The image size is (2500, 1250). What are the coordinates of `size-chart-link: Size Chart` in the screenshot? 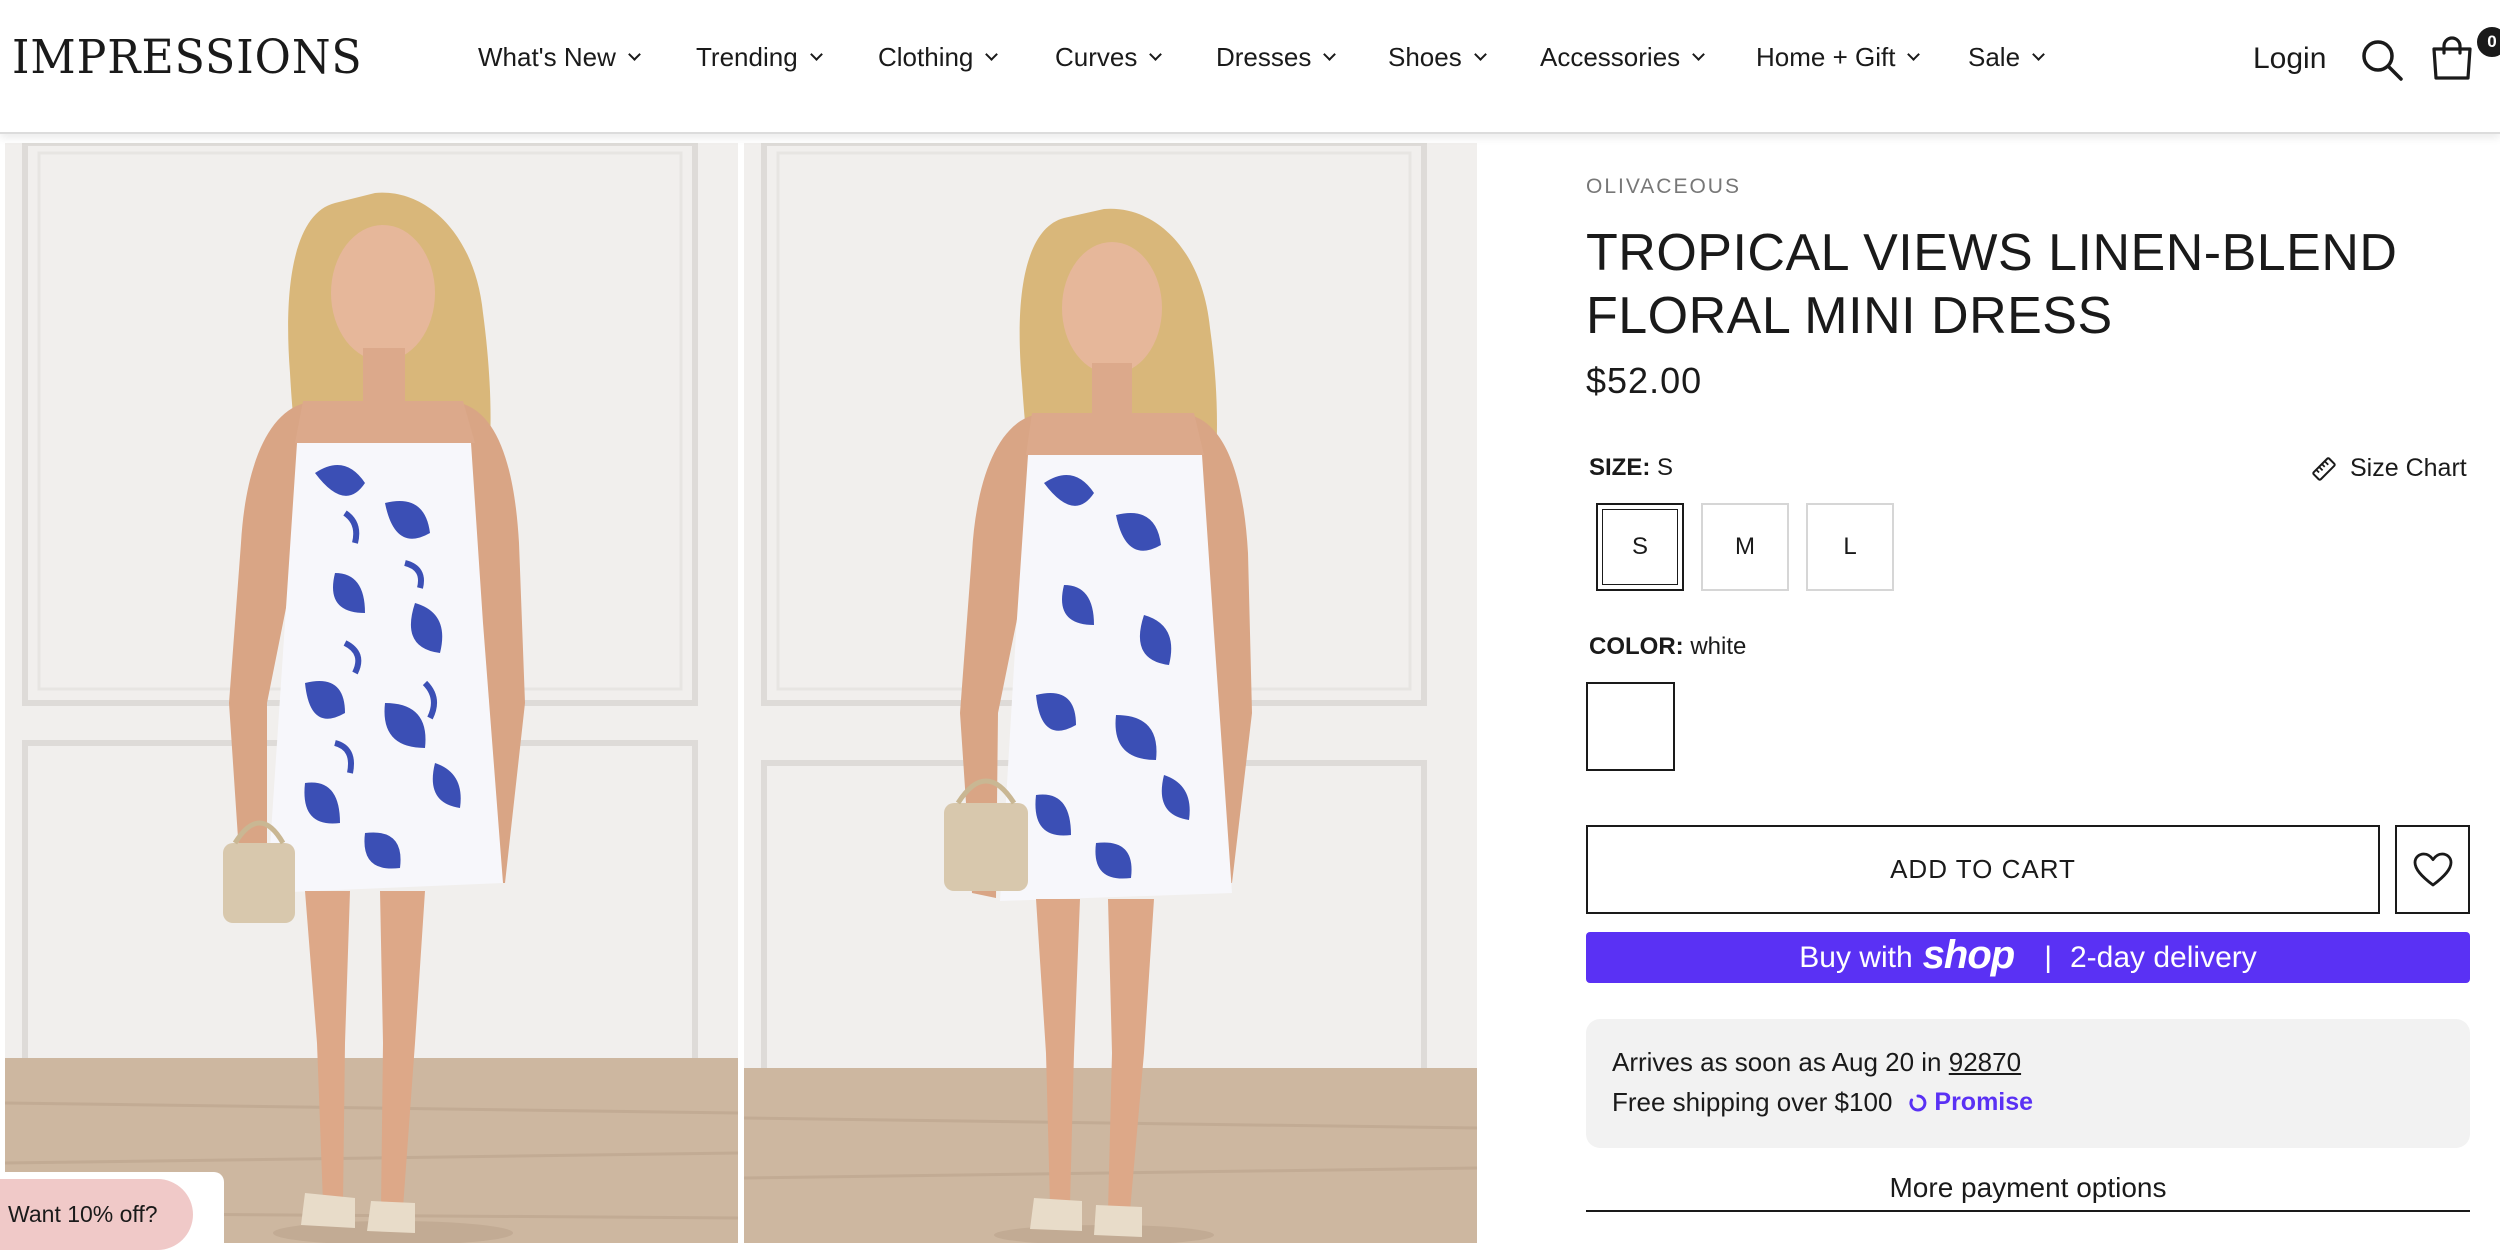 It's located at (2389, 468).